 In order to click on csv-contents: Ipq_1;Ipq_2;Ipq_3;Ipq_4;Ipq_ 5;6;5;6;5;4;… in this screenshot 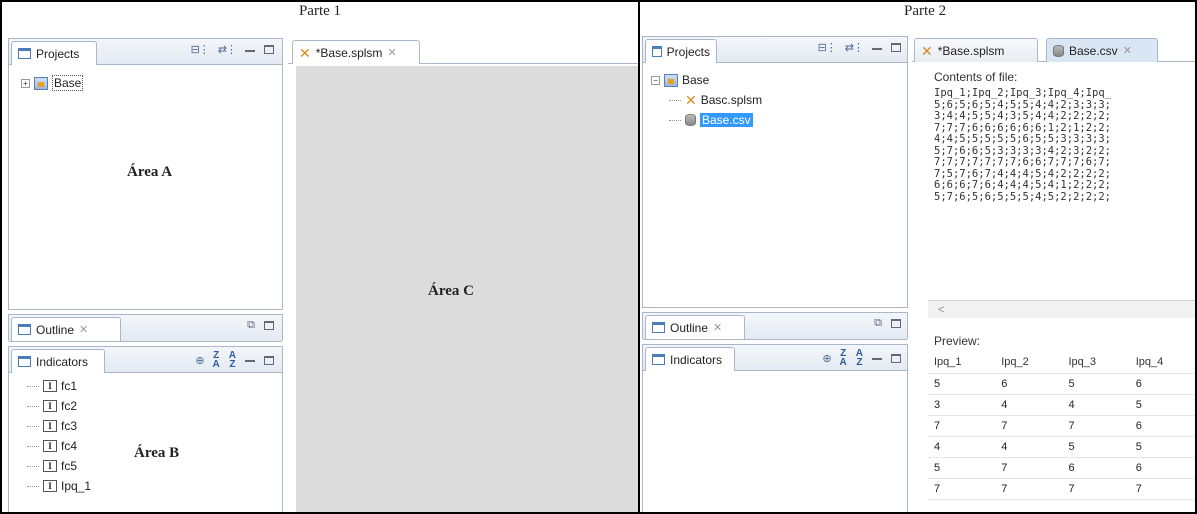, I will do `click(1023, 145)`.